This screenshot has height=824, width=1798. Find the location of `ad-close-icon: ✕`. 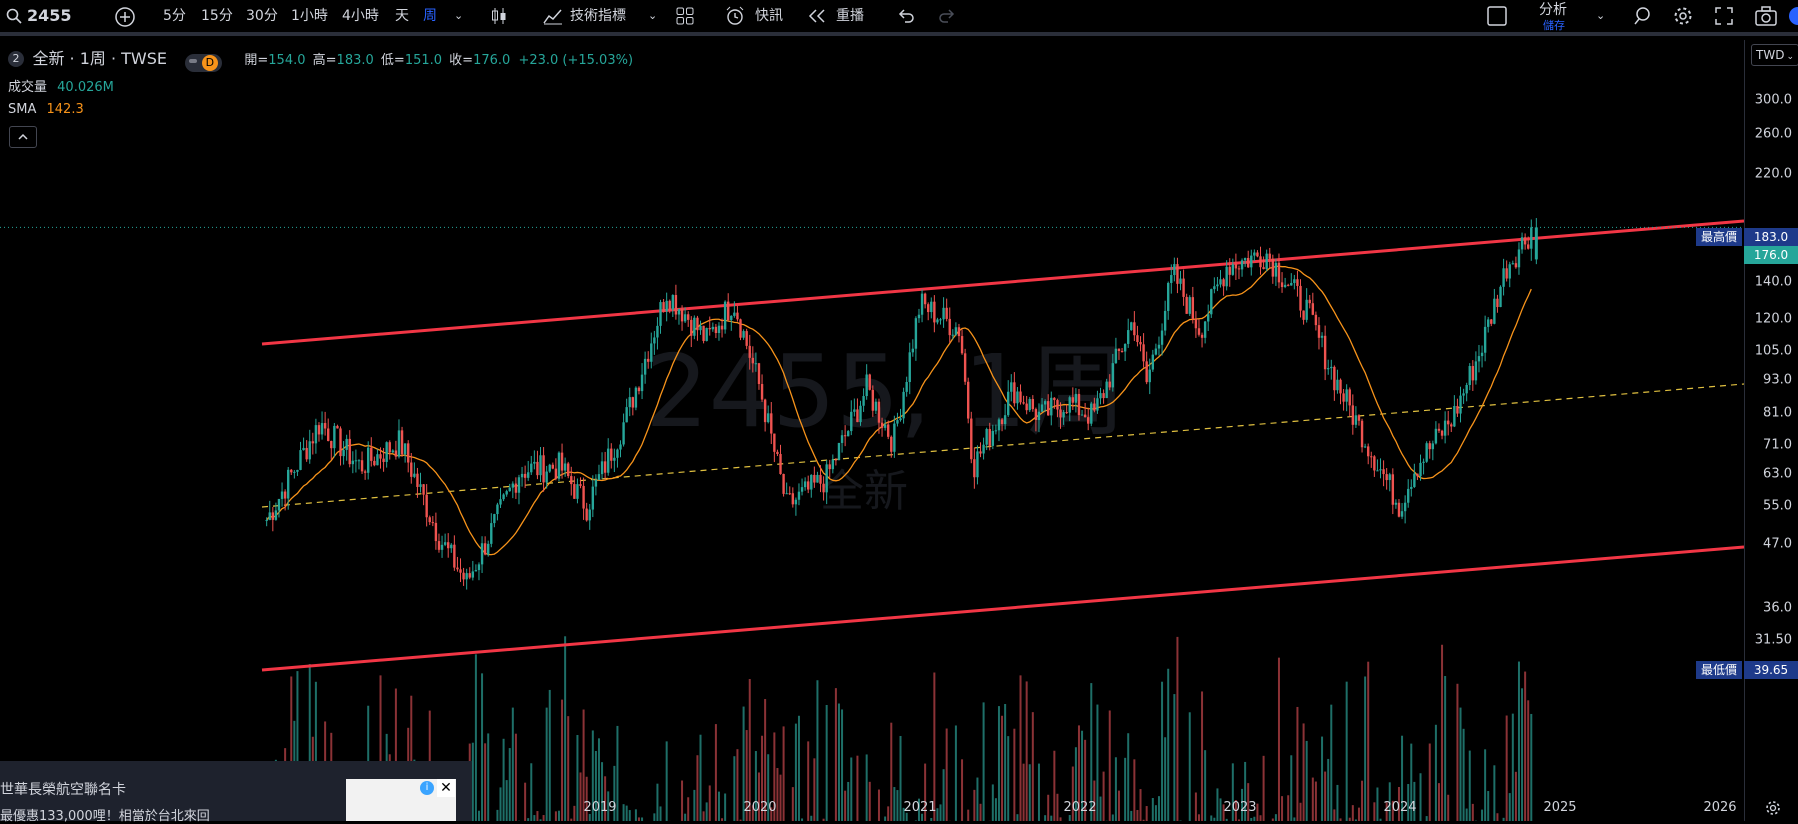

ad-close-icon: ✕ is located at coordinates (446, 788).